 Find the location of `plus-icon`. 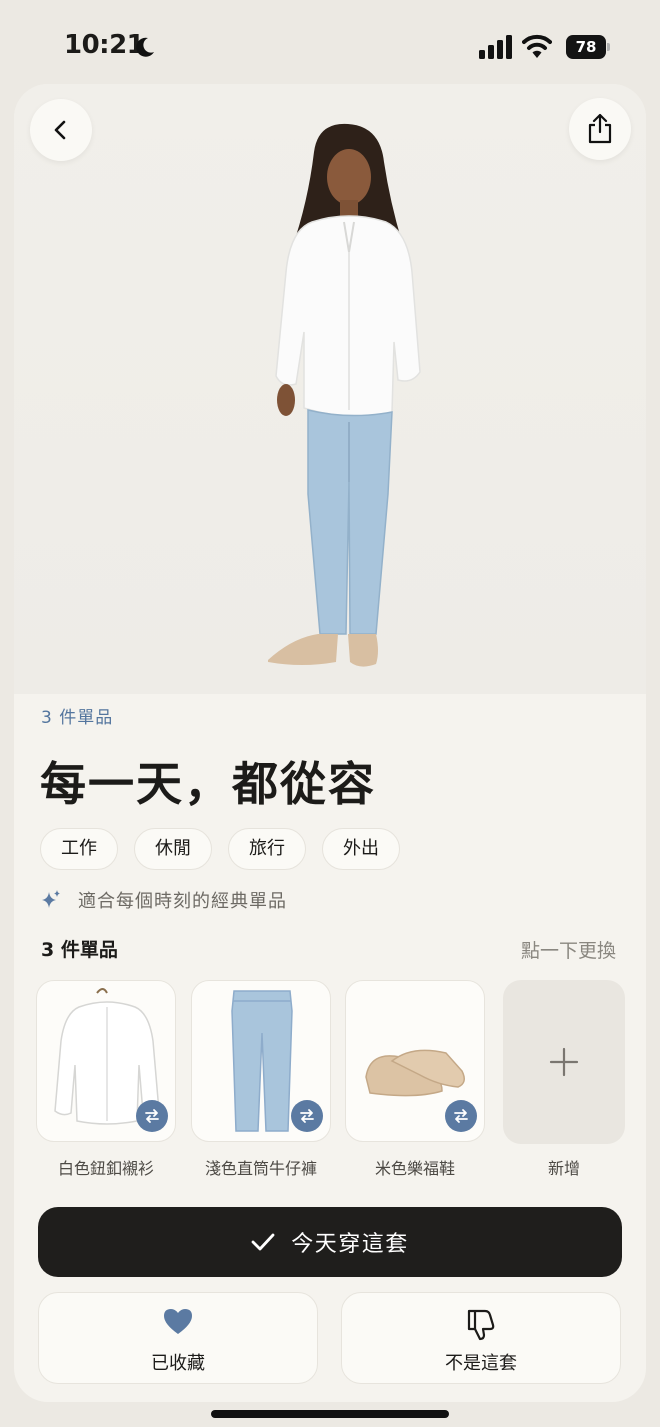

plus-icon is located at coordinates (564, 1062).